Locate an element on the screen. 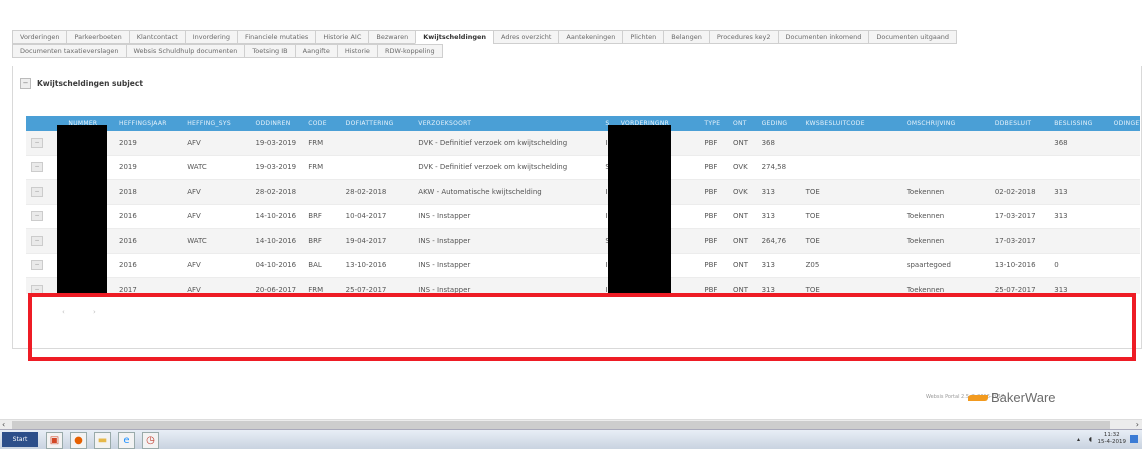 This screenshot has height=449, width=1142. tab-procedures-key2: Procedures key2 is located at coordinates (743, 37).